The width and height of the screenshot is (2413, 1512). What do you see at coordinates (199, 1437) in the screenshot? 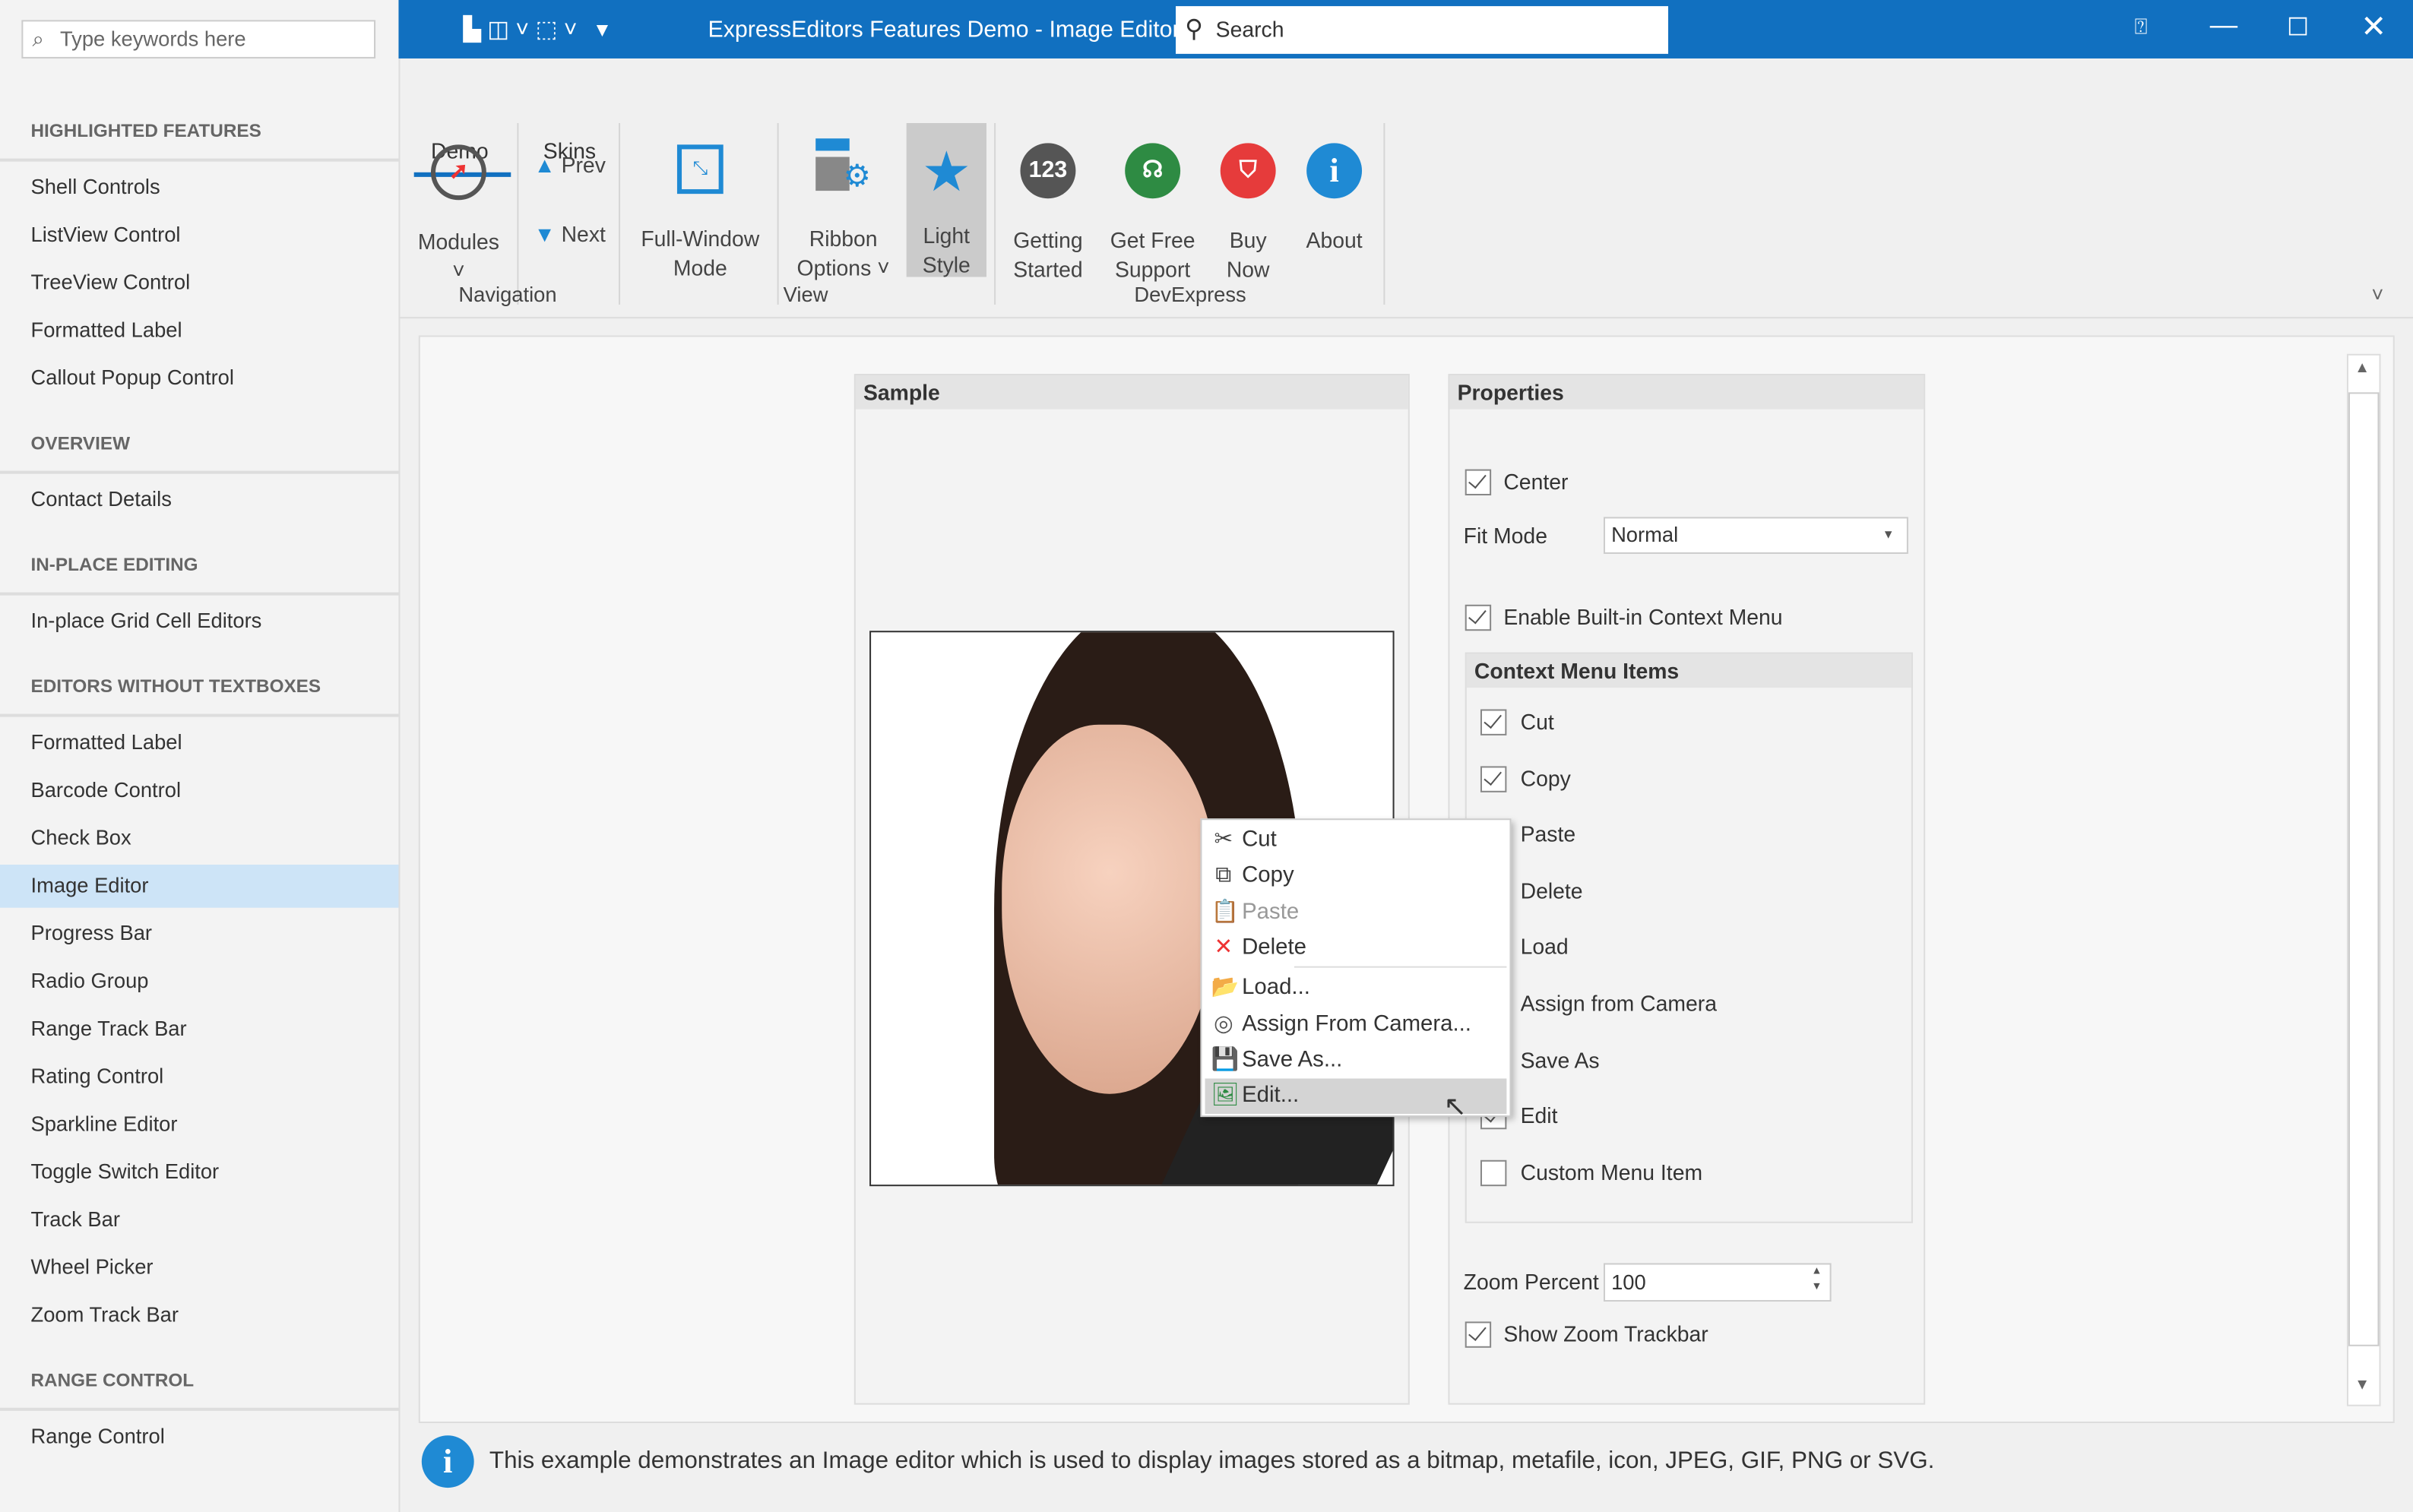
I see `sidebar-item: Range Control` at bounding box center [199, 1437].